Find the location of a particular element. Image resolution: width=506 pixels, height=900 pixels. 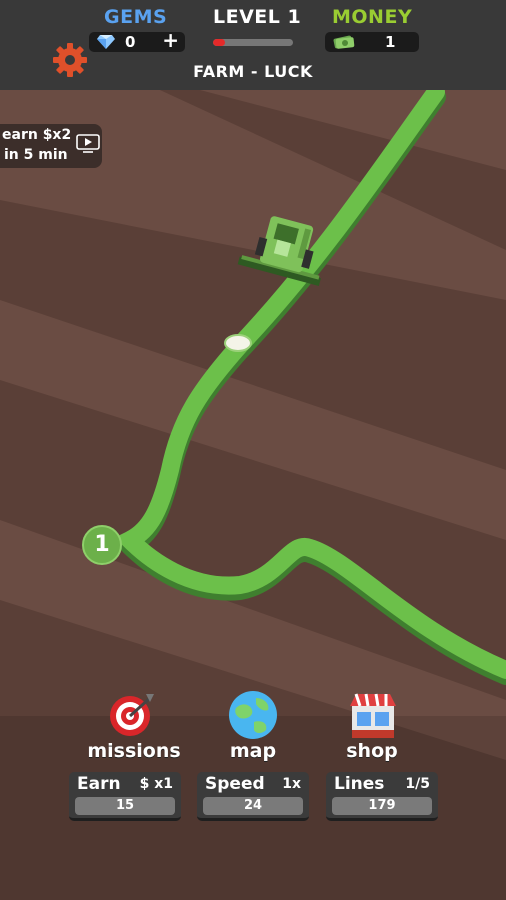

promo-line-1: earn $x2 is located at coordinates (37, 135).